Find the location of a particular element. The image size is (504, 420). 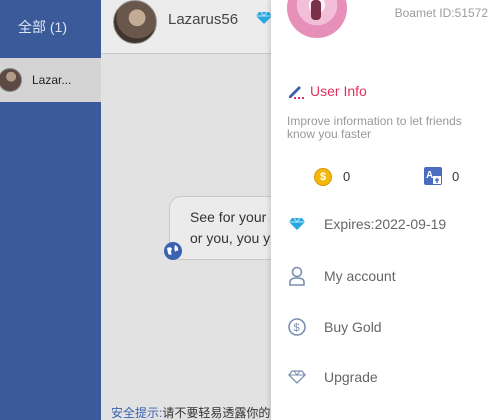

tab-all-conversations: 全部 (1) is located at coordinates (50, 27).